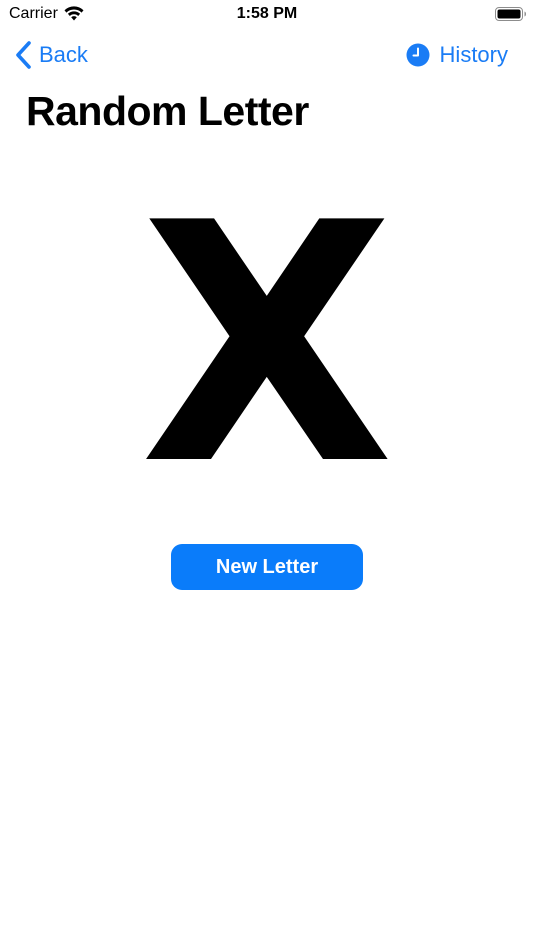  Describe the element at coordinates (418, 55) in the screenshot. I see `clock-icon` at that location.